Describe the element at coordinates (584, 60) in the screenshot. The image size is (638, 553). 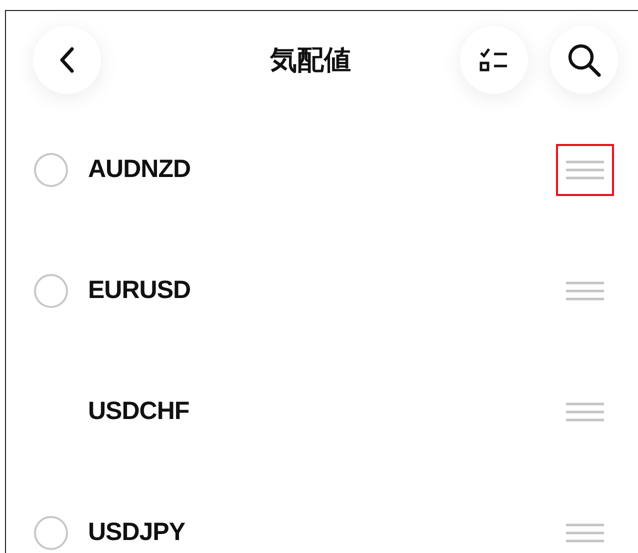
I see `search-icon` at that location.